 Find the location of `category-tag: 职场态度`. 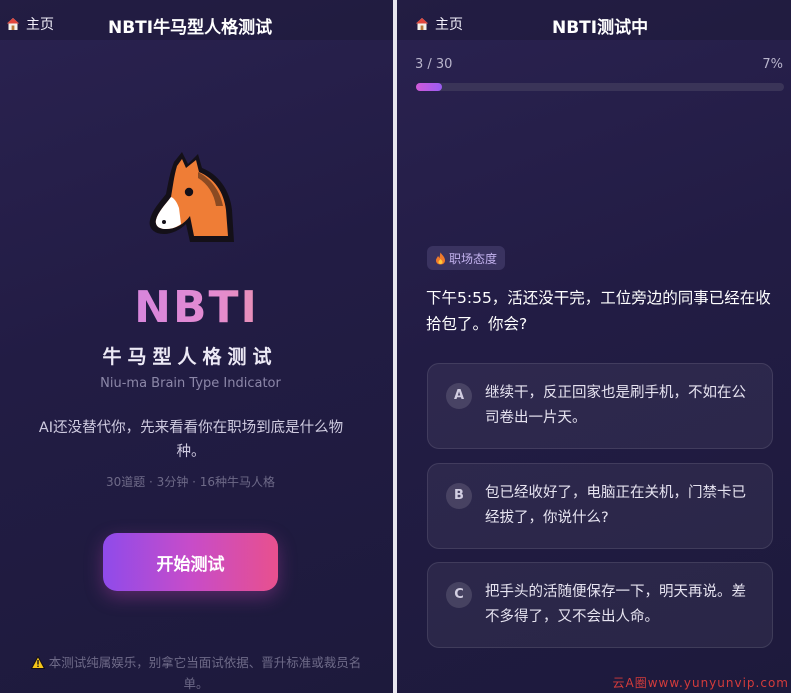

category-tag: 职场态度 is located at coordinates (466, 258).